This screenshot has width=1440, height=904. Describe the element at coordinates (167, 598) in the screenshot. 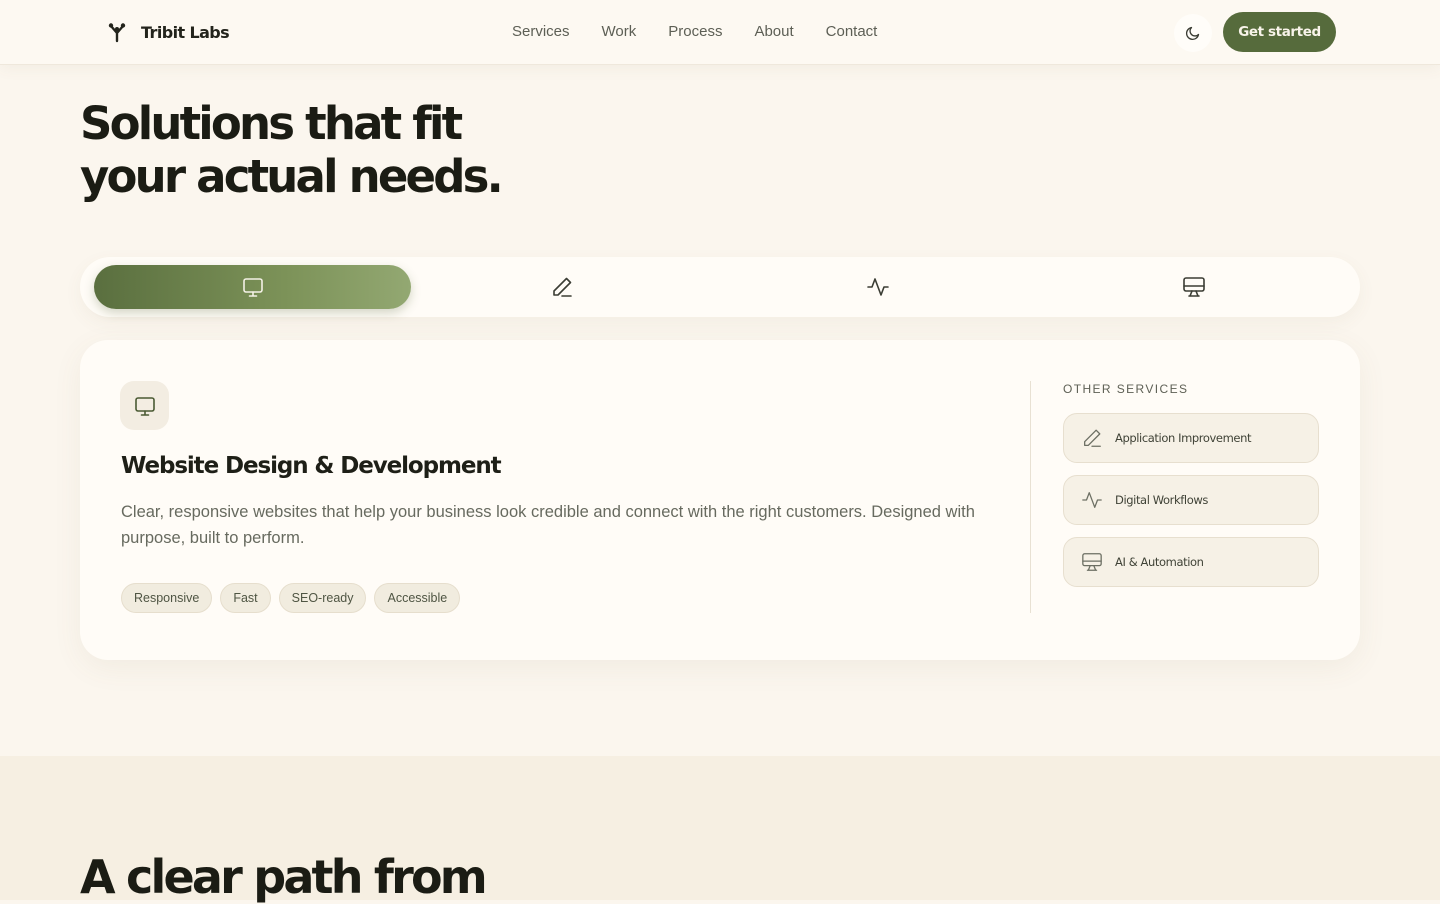

I see `tag-chip: Responsive` at that location.